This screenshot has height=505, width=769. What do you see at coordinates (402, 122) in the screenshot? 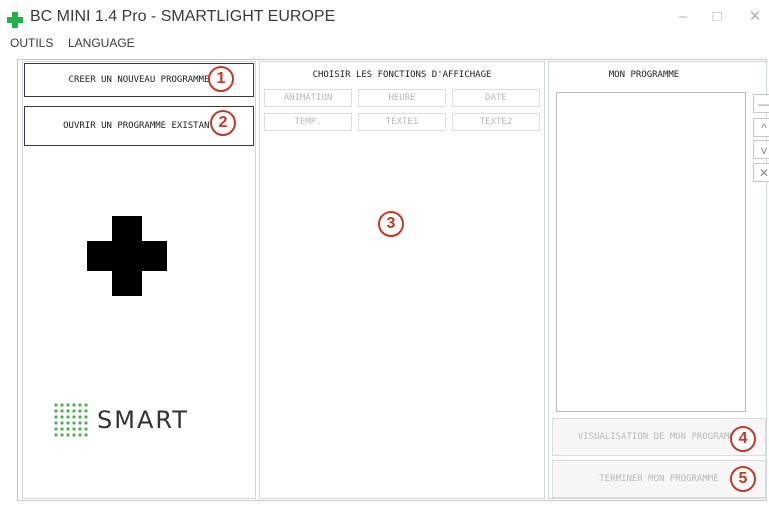
I see `function-button-texte1: TEXTE1` at bounding box center [402, 122].